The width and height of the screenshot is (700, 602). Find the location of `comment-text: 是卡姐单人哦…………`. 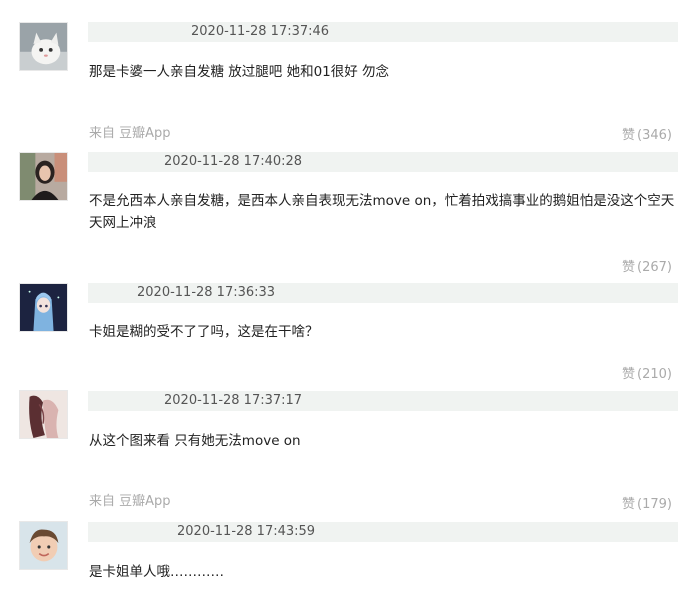

comment-text: 是卡姐单人哦………… is located at coordinates (156, 572).